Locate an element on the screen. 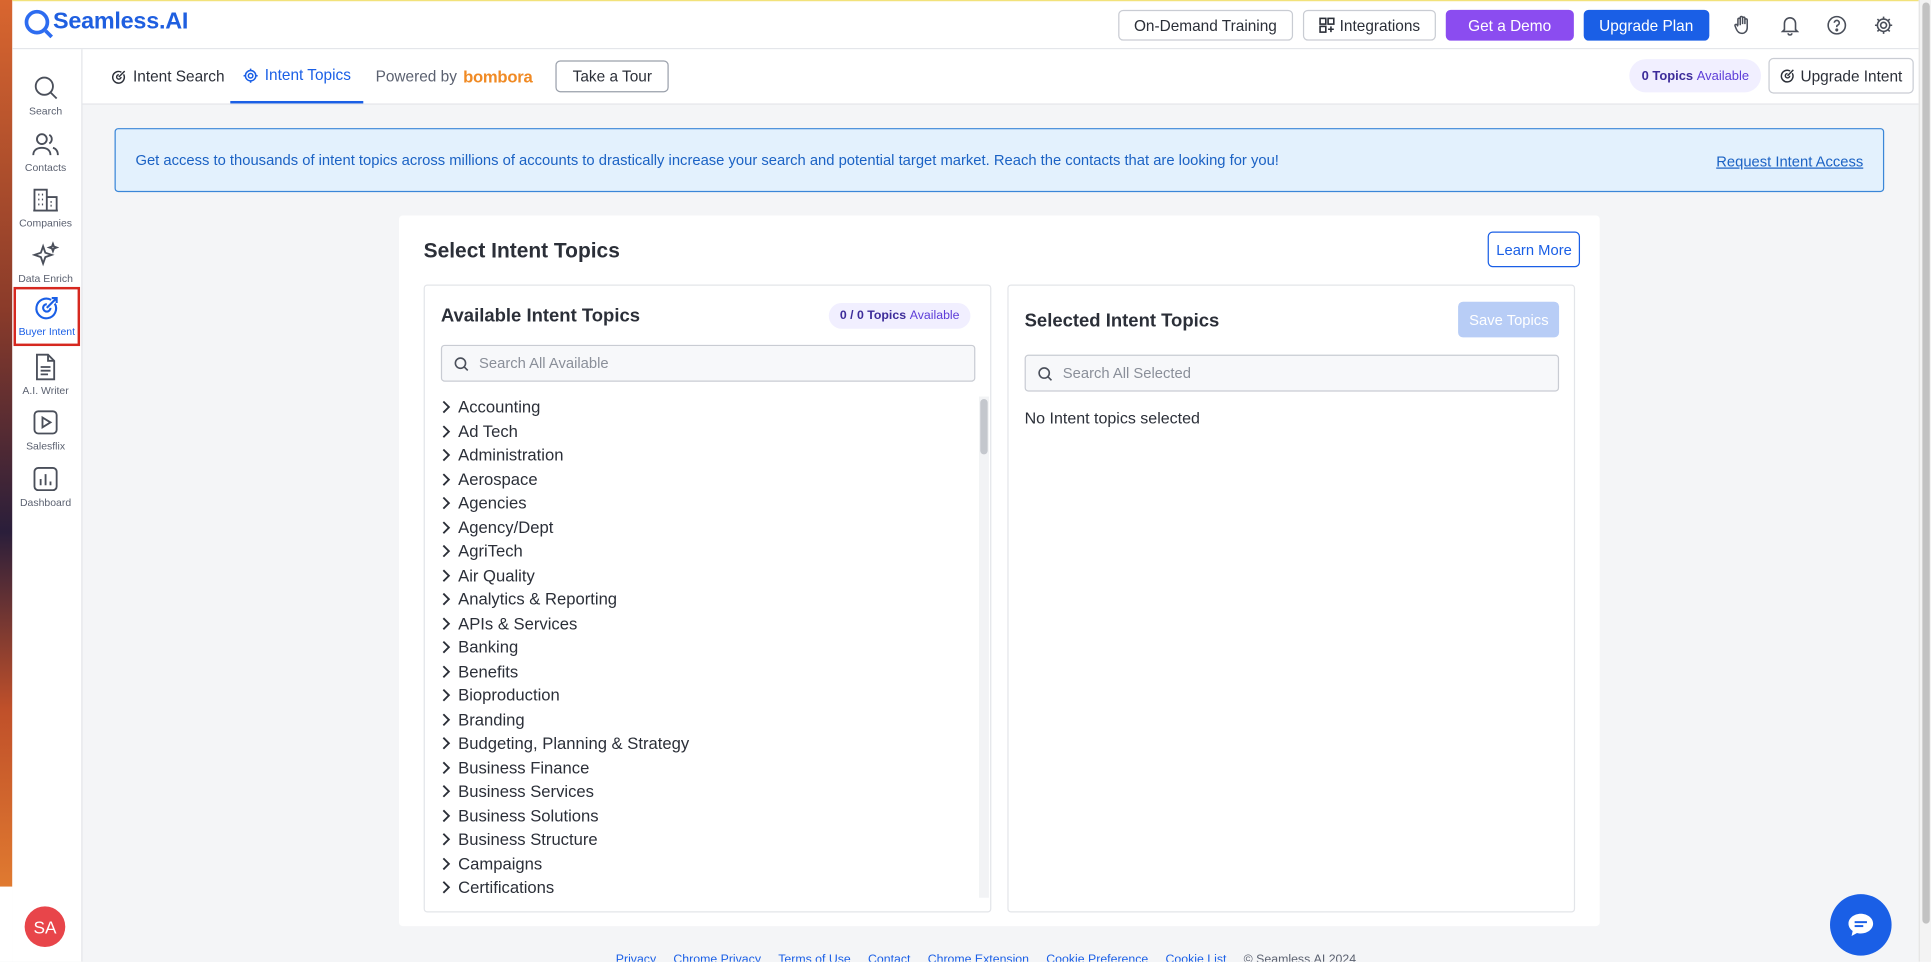 Image resolution: width=1931 pixels, height=962 pixels. topic-label: APIs & Services is located at coordinates (518, 623).